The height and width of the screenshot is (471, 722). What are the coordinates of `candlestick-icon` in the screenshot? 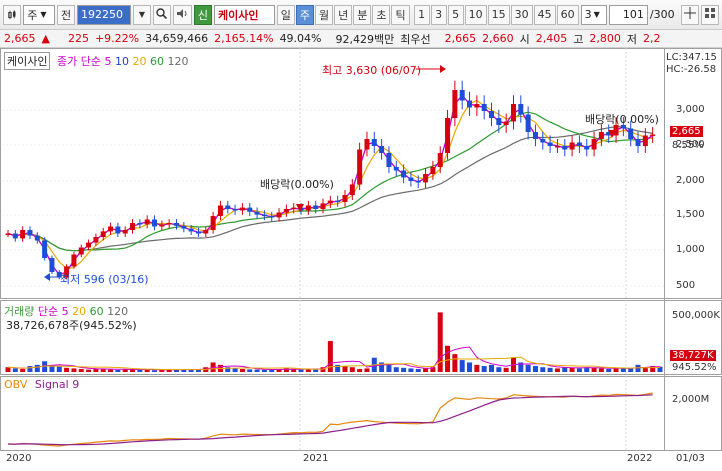 It's located at (12, 14).